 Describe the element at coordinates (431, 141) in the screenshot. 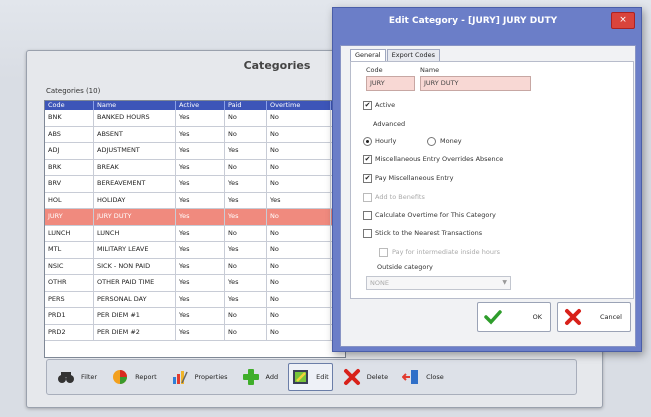

I see `money-radio` at that location.